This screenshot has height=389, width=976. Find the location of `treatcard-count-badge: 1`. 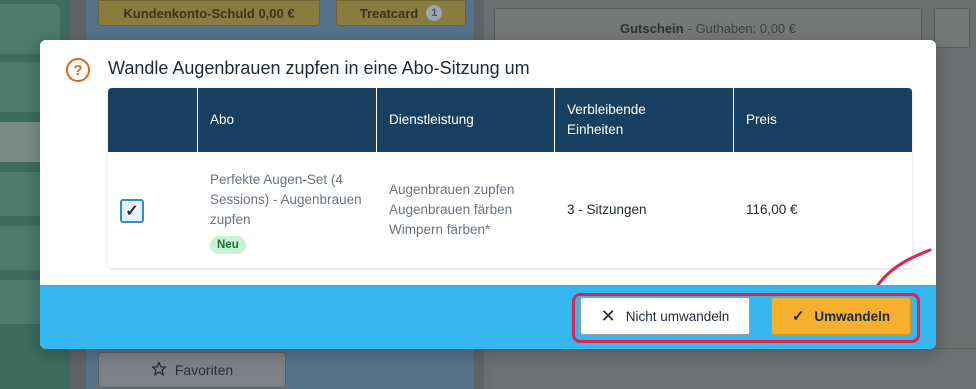

treatcard-count-badge: 1 is located at coordinates (434, 13).